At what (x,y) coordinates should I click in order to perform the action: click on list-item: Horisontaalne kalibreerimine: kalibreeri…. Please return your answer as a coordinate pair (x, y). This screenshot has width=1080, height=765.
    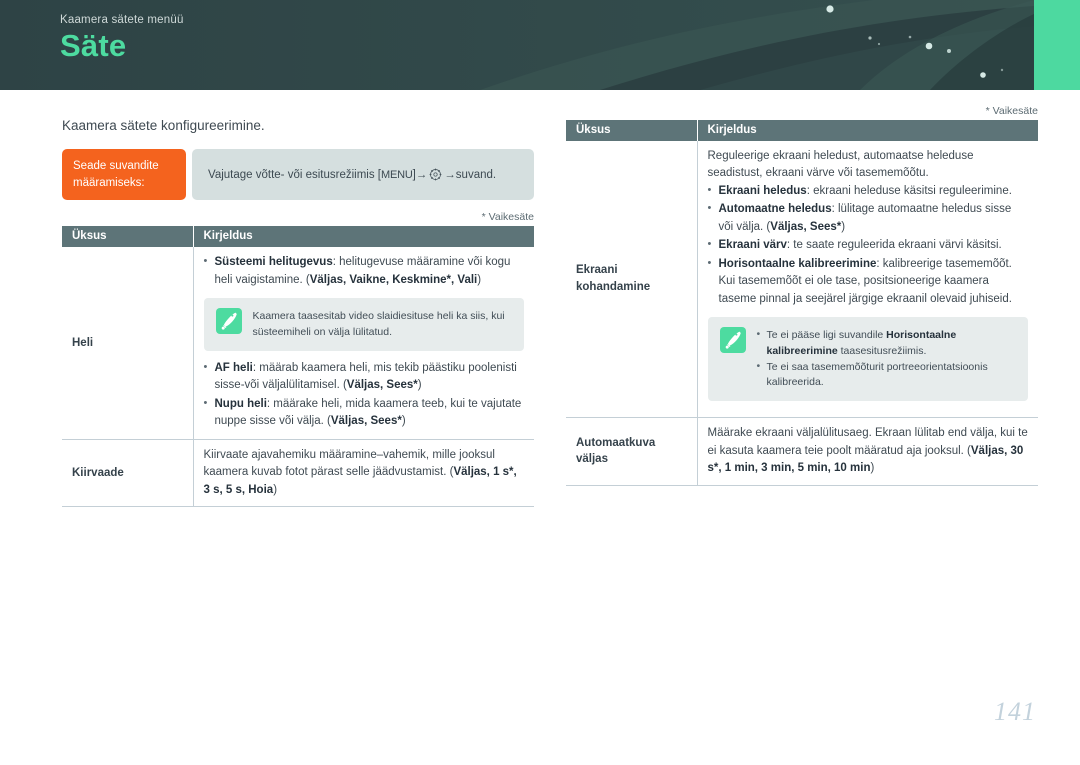
    Looking at the image, I should click on (868, 281).